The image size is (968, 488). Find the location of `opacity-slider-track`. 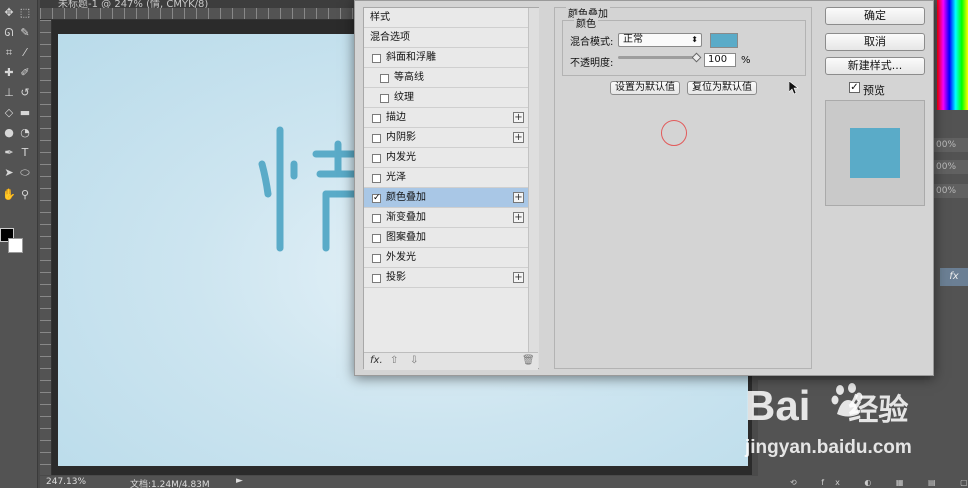

opacity-slider-track is located at coordinates (659, 57).